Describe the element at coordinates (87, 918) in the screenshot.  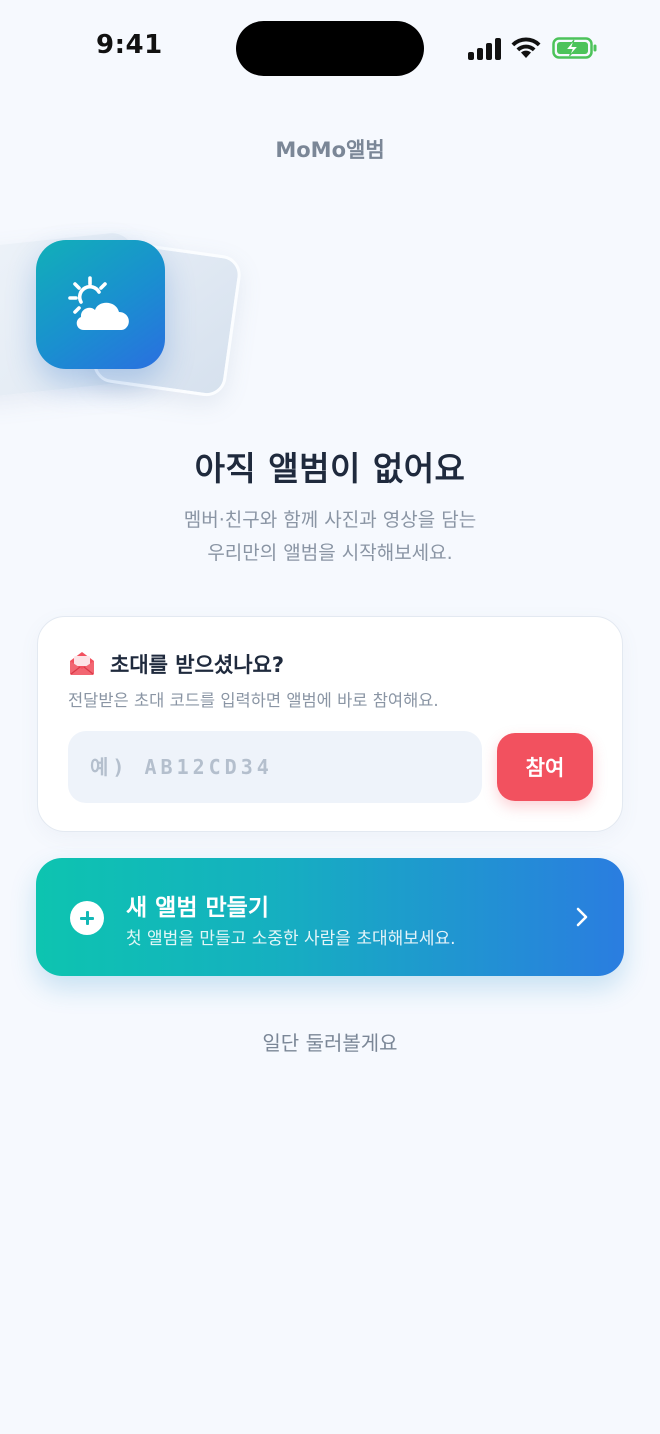
I see `plus-circle-icon` at that location.